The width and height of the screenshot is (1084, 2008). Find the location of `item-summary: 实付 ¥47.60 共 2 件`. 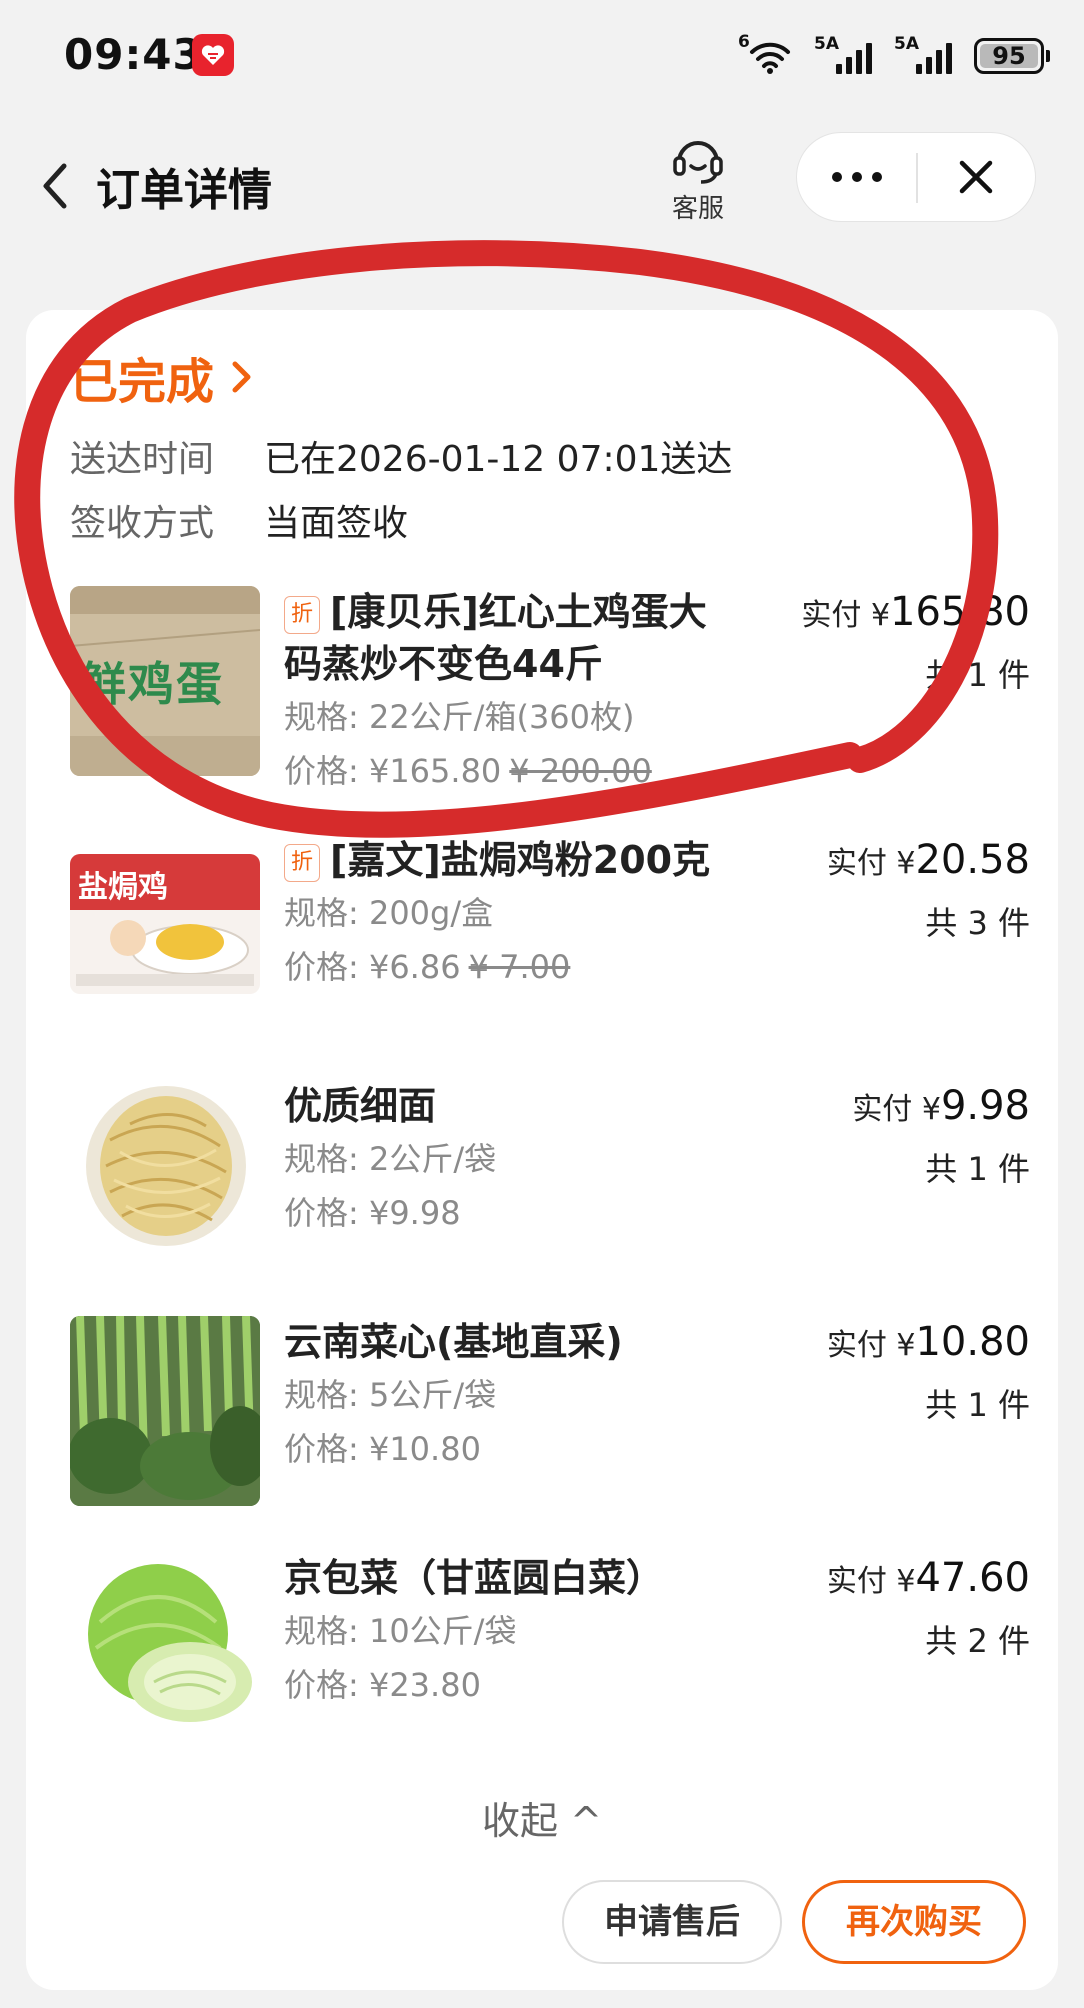

item-summary: 实付 ¥47.60 共 2 件 is located at coordinates (928, 1611).